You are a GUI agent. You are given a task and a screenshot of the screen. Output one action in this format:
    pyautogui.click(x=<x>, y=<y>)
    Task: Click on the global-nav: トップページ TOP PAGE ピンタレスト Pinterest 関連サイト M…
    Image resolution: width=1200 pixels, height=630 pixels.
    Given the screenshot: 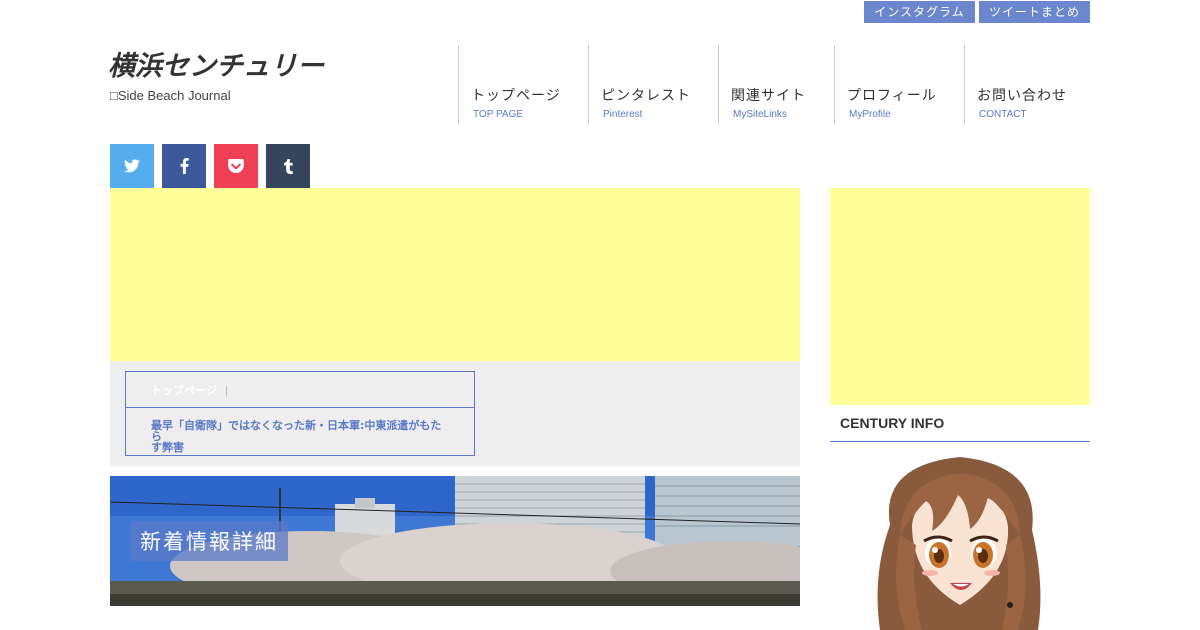 What is the action you would take?
    pyautogui.click(x=774, y=84)
    